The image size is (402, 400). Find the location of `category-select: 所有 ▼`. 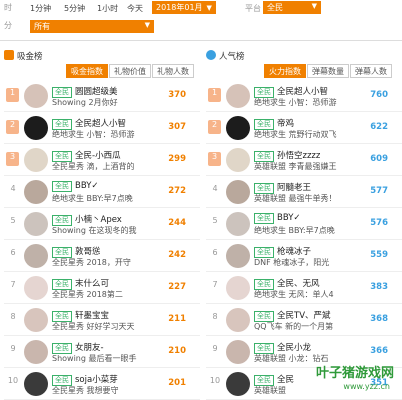

category-select: 所有 ▼ is located at coordinates (92, 26).